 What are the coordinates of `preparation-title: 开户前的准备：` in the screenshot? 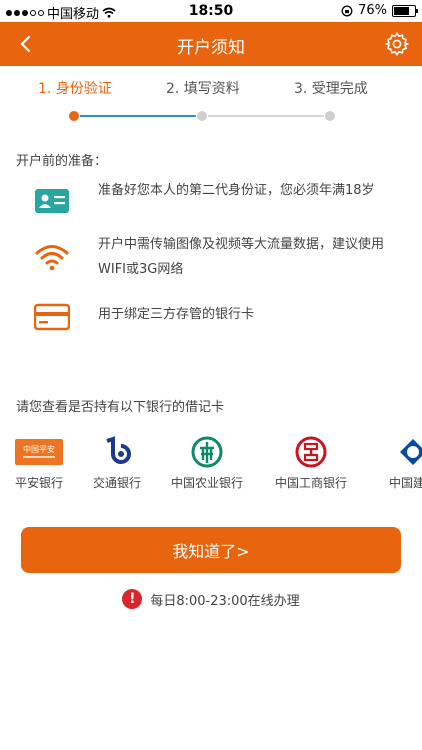 It's located at (62, 161).